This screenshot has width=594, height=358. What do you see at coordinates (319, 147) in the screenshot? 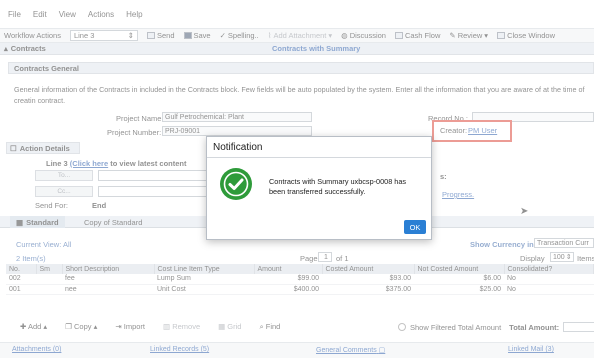
I see `dialog-header: Notification` at bounding box center [319, 147].